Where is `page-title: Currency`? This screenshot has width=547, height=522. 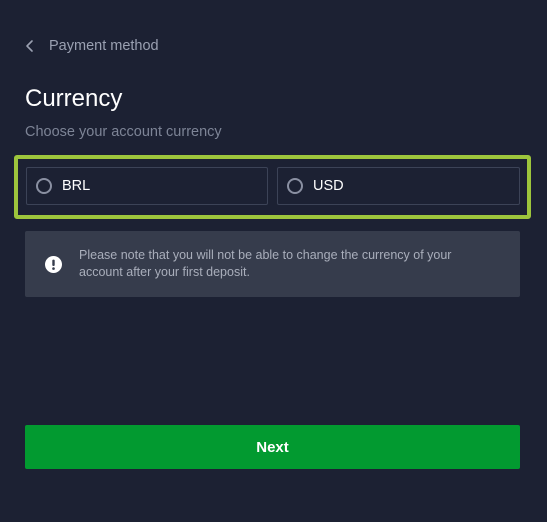
page-title: Currency is located at coordinates (74, 98).